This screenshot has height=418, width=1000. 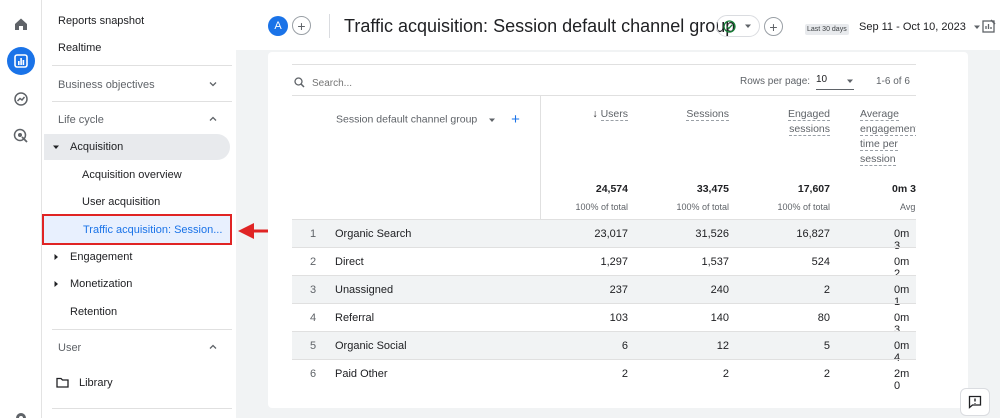 What do you see at coordinates (604, 375) in the screenshot?
I see `table-row: 6 Paid Other 2 2 2 2m 0` at bounding box center [604, 375].